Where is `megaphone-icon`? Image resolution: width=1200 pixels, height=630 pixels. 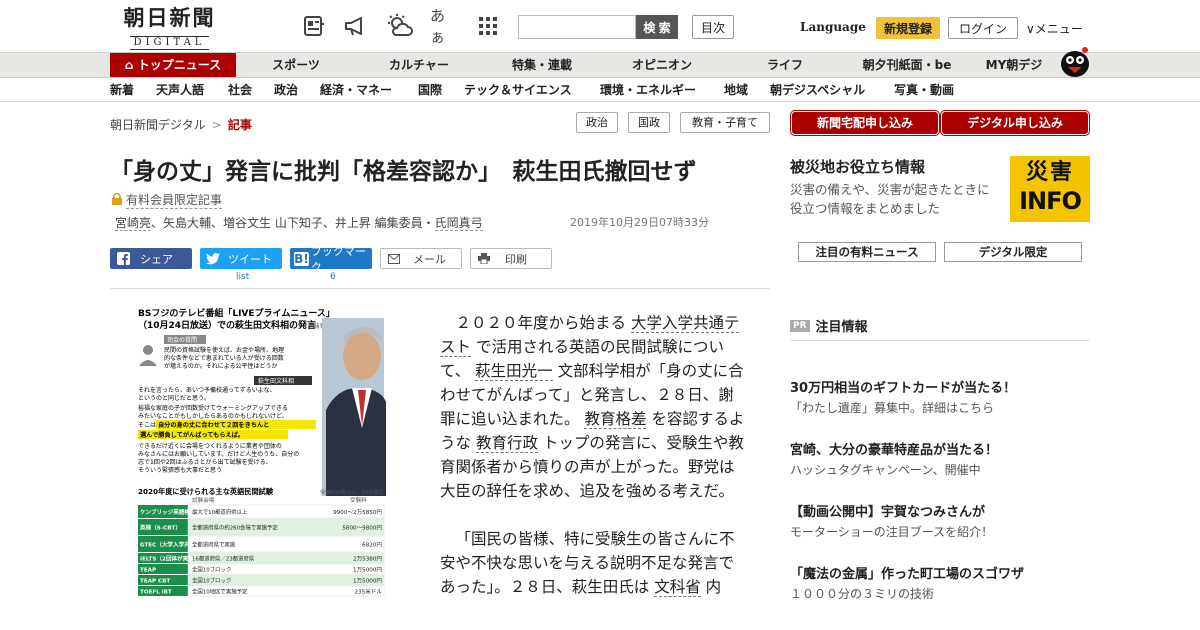
megaphone-icon is located at coordinates (356, 26).